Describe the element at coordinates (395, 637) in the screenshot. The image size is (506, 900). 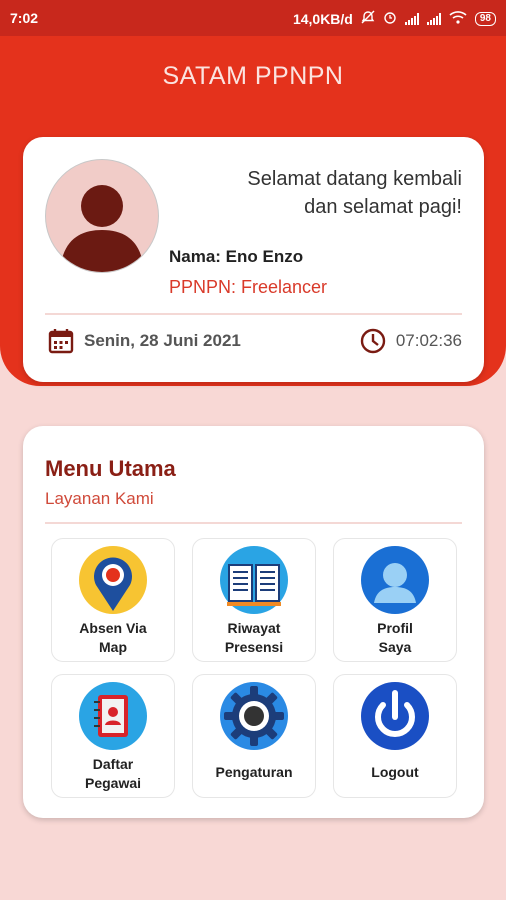
I see `menu-label: Profil Saya` at that location.